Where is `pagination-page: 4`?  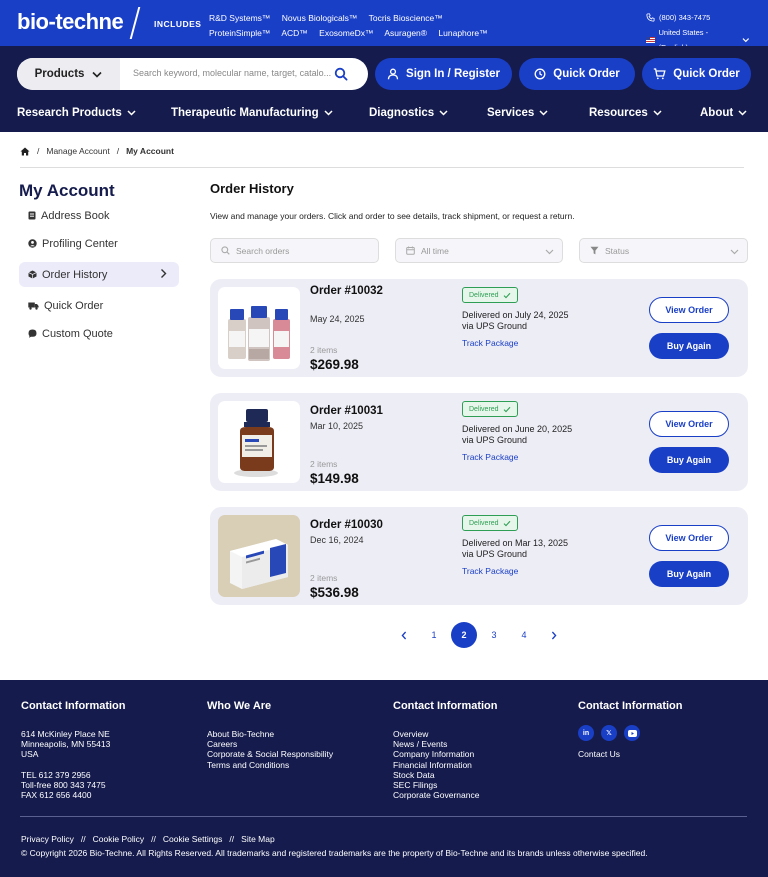
pagination-page: 4 is located at coordinates (524, 635).